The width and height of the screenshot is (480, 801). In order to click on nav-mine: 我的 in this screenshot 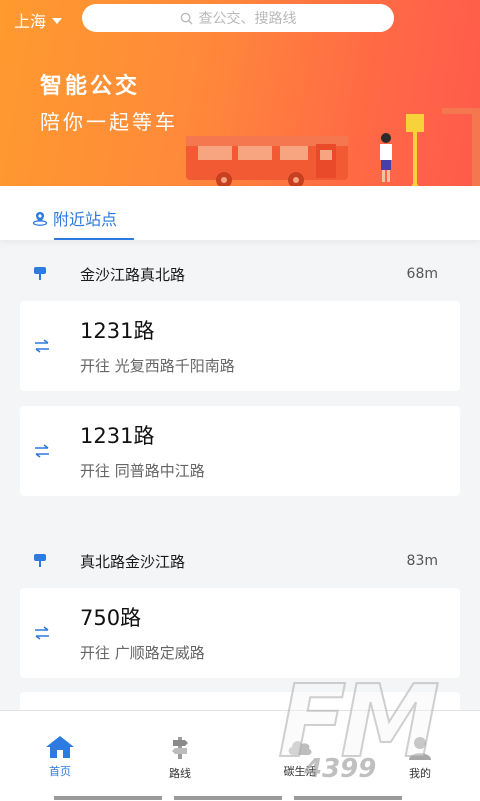, I will do `click(420, 758)`.